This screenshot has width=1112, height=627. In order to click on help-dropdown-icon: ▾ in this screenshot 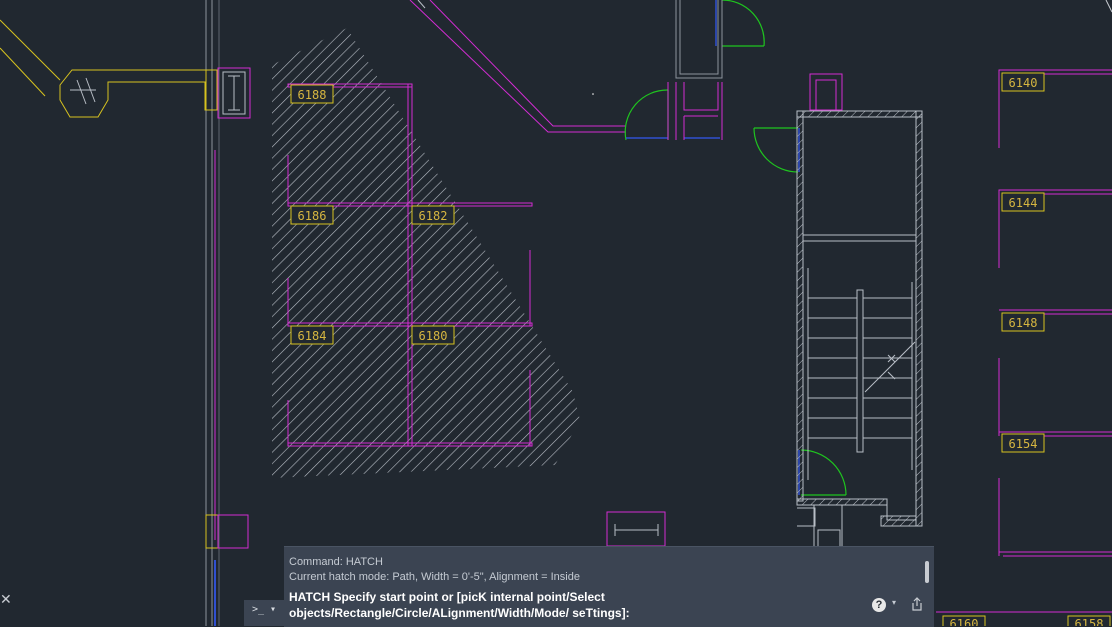, I will do `click(894, 602)`.